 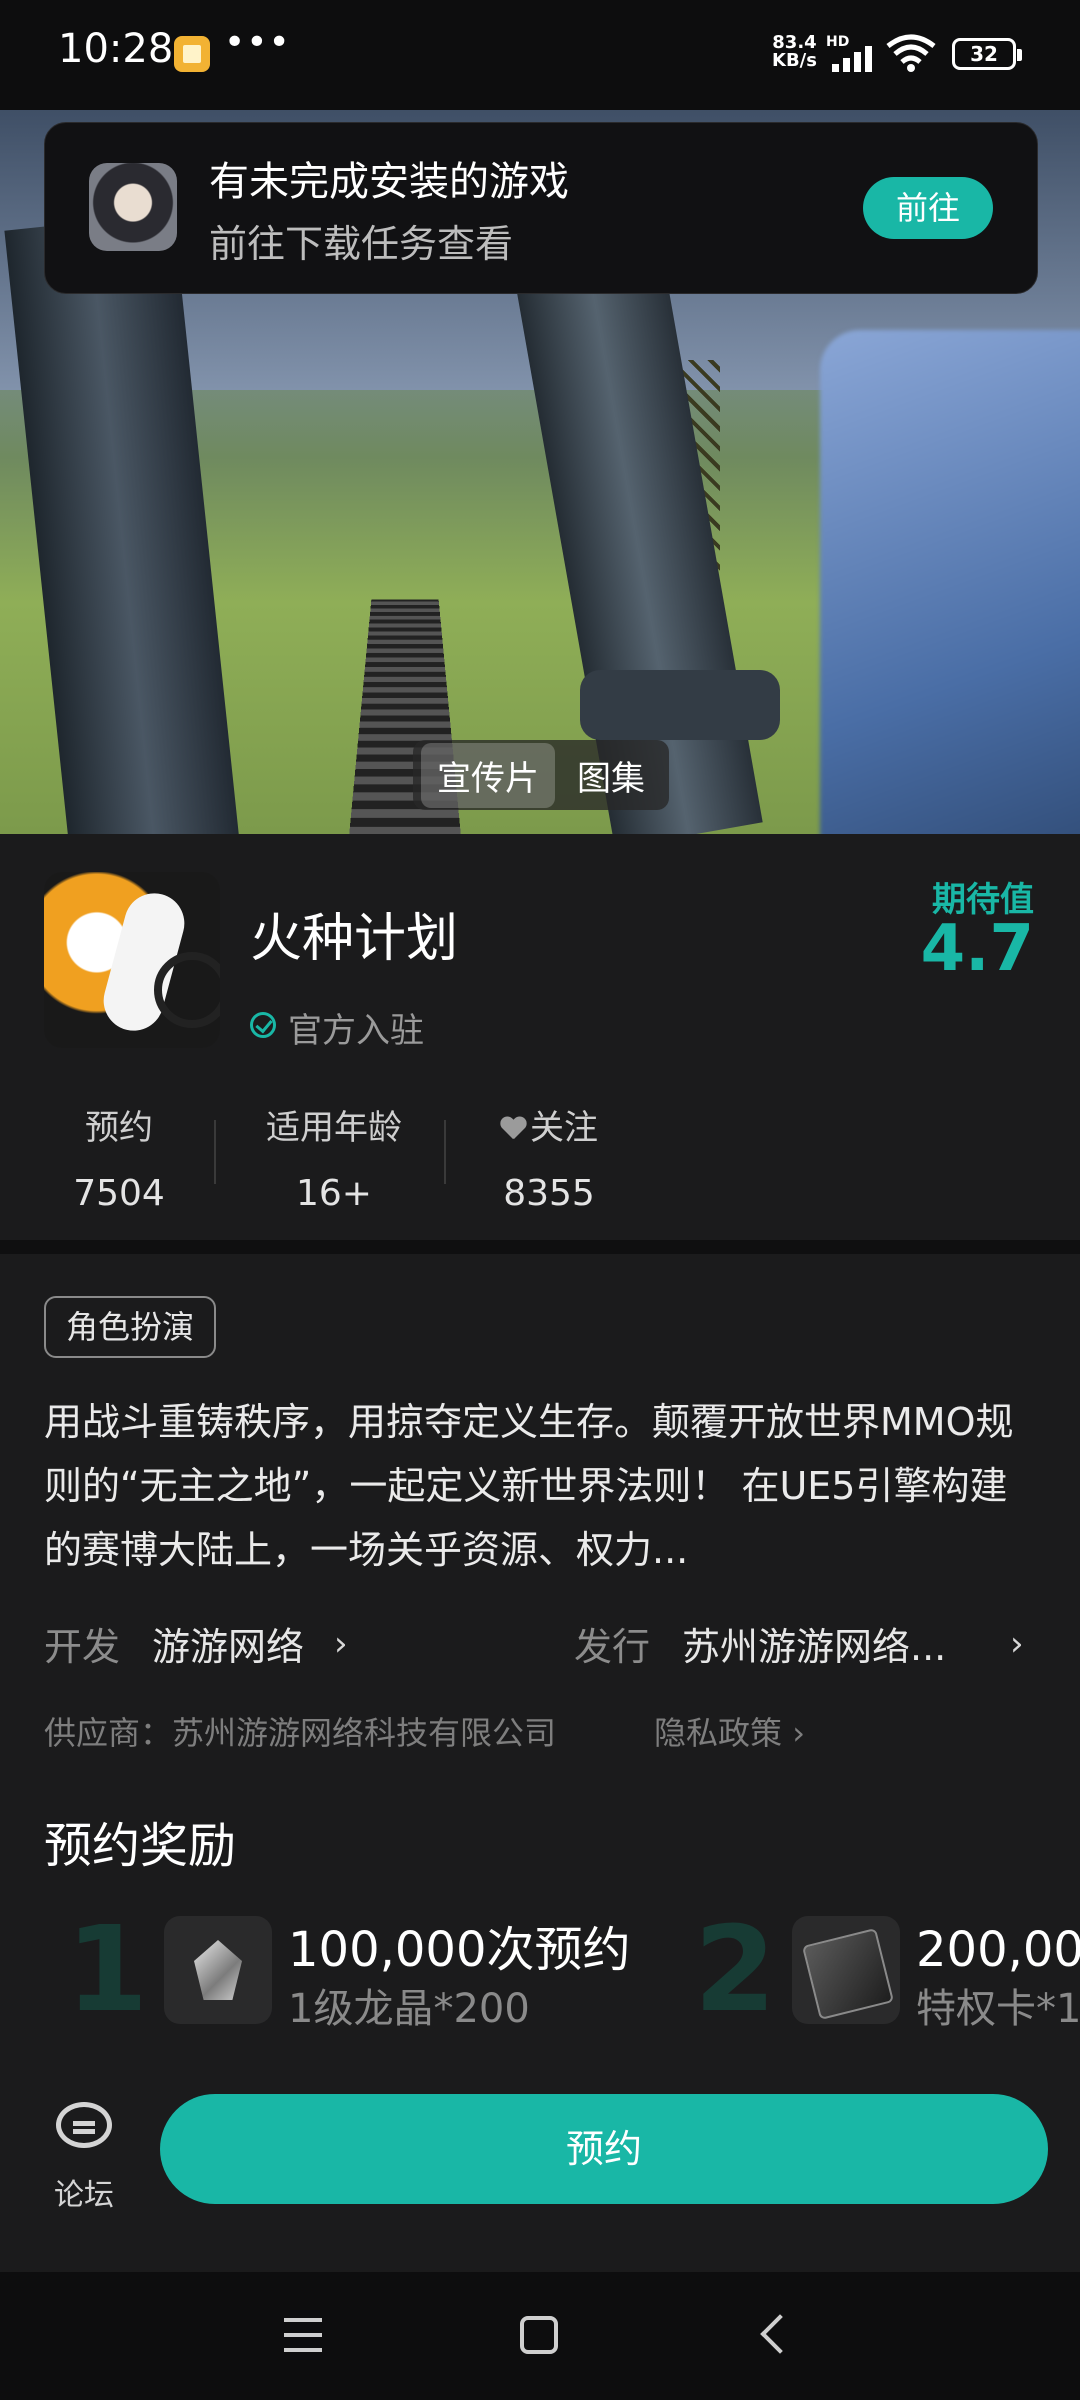 What do you see at coordinates (263, 1025) in the screenshot?
I see `verified-check-icon` at bounding box center [263, 1025].